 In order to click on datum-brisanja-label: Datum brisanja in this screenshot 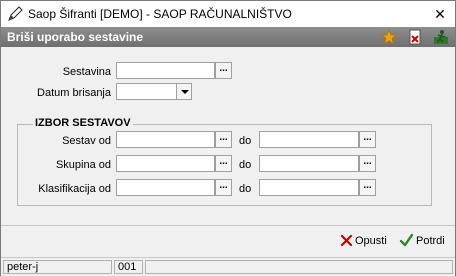, I will do `click(74, 93)`.